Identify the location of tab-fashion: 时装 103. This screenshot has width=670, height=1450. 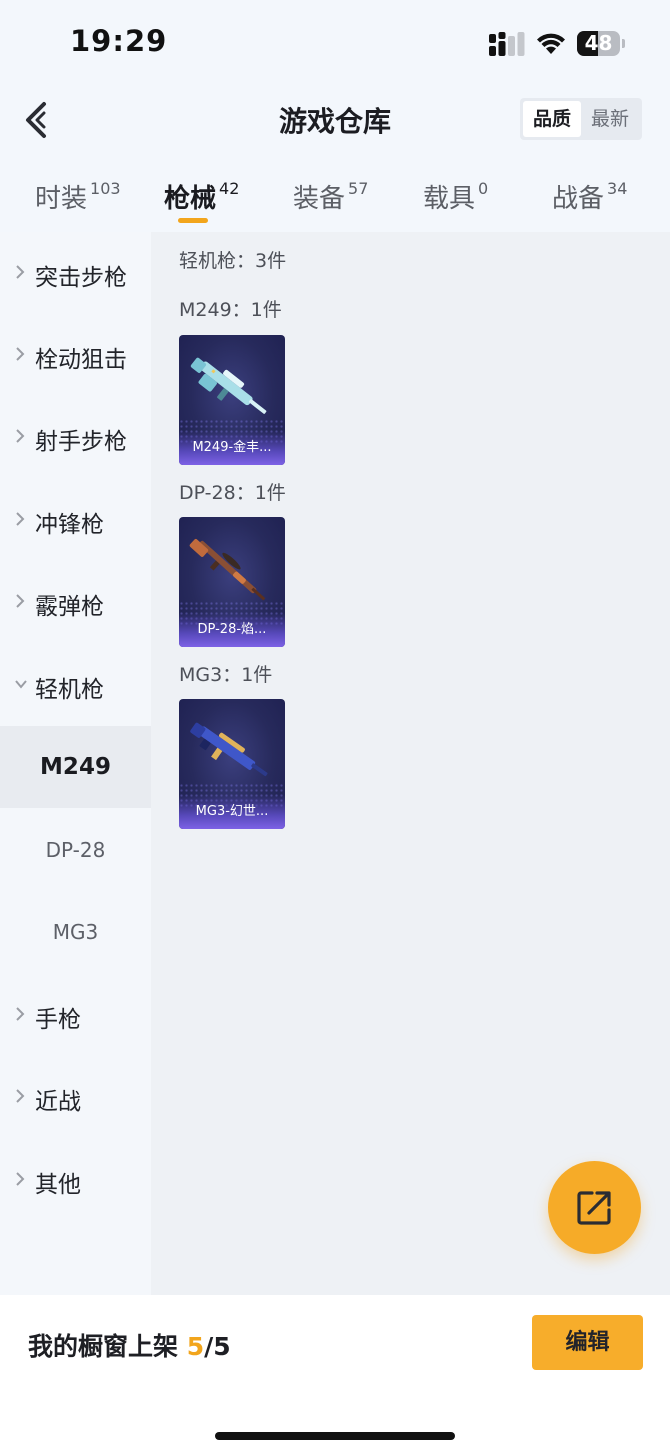
(78, 199).